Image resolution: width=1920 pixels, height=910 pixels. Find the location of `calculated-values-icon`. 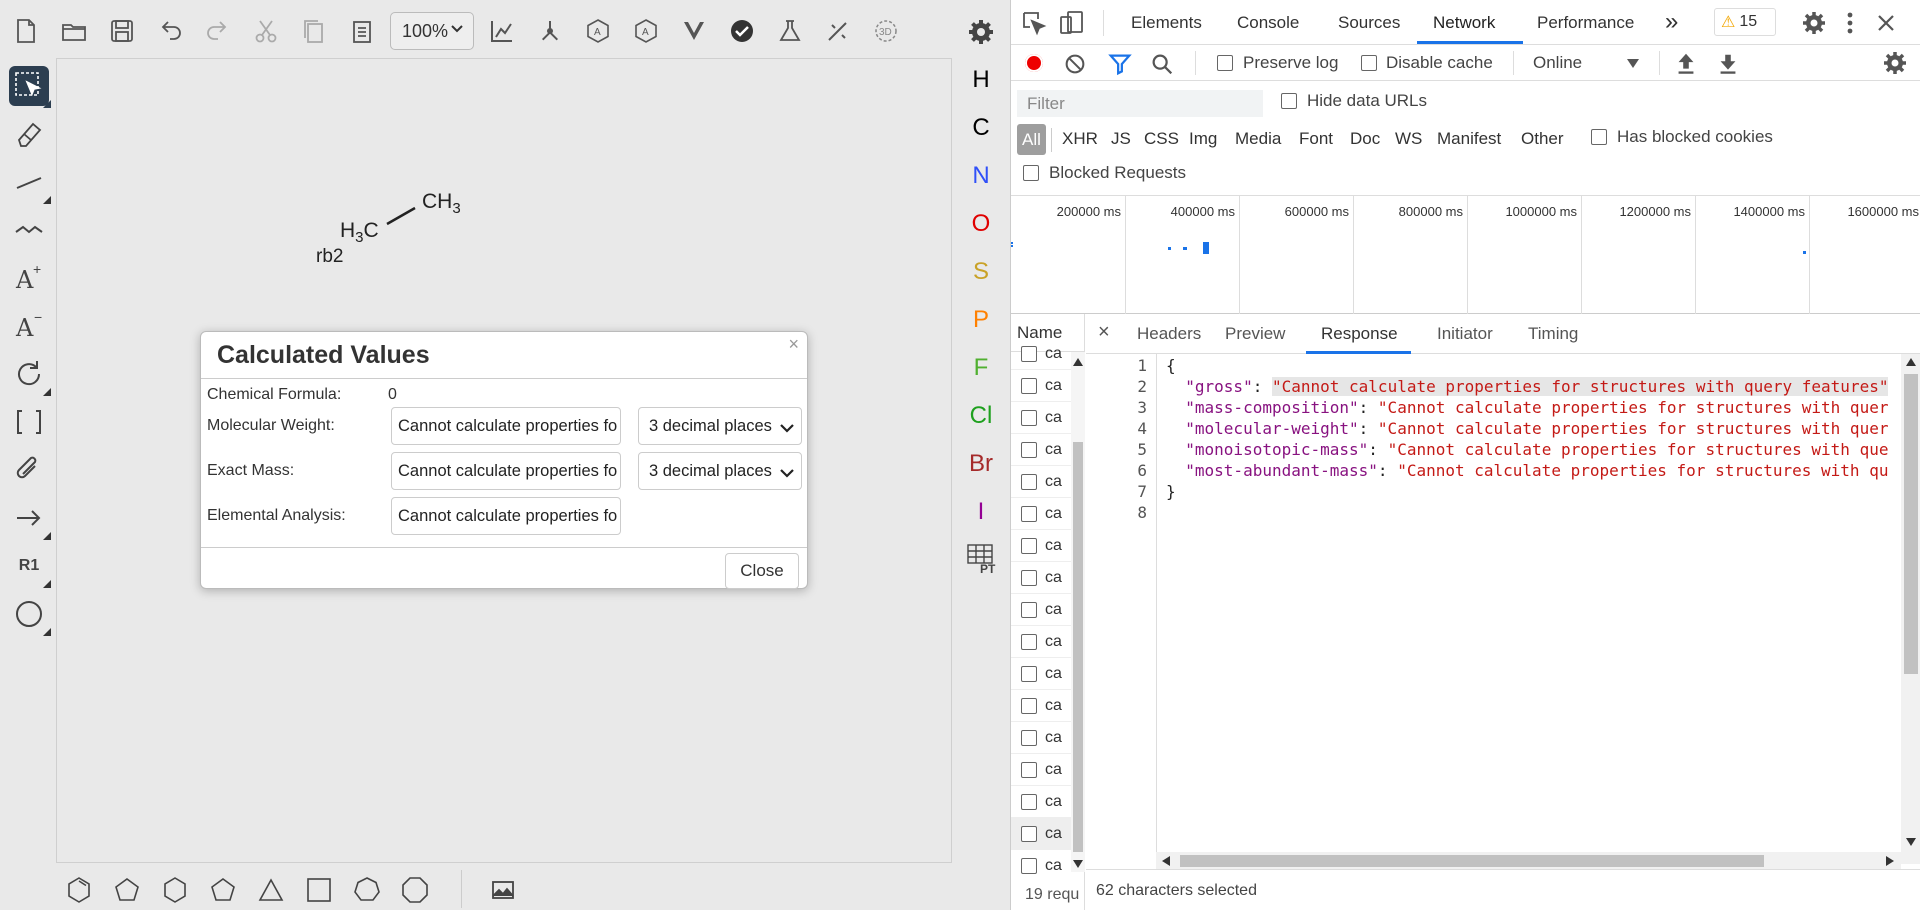

calculated-values-icon is located at coordinates (790, 31).